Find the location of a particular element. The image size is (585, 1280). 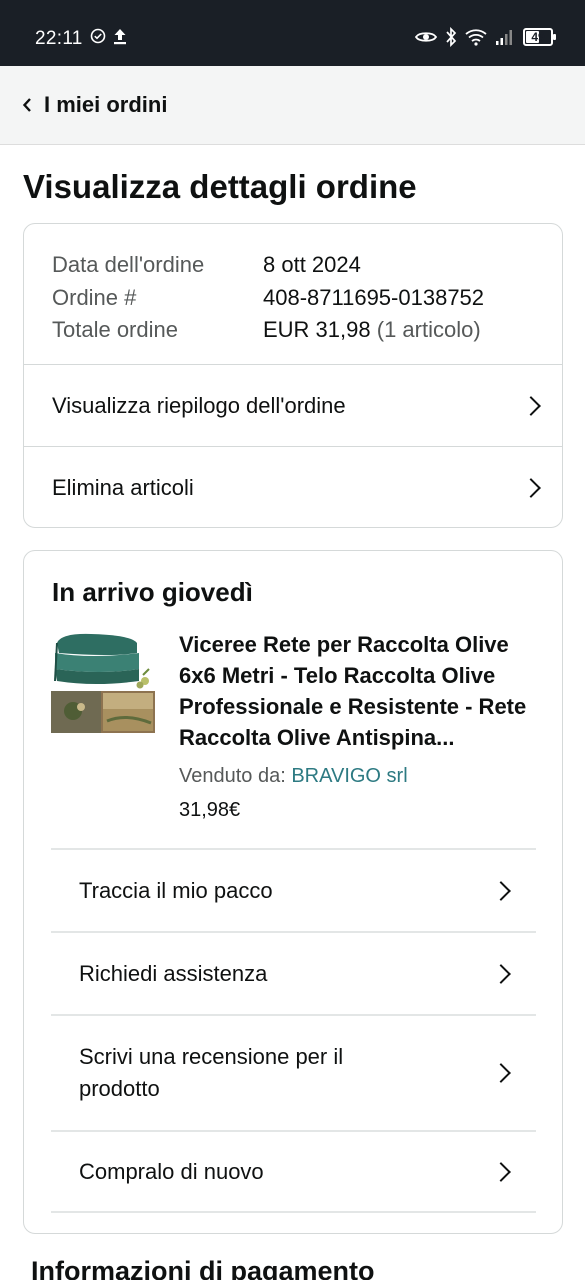

eye-icon is located at coordinates (426, 37).